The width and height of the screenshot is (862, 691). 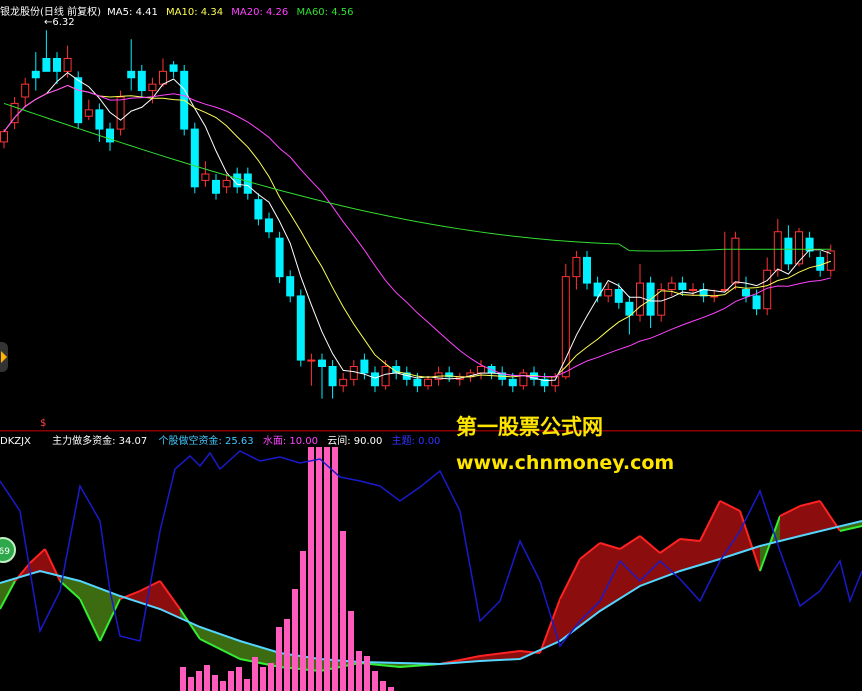 I want to click on ma5-label: MA5: 4.41, so click(x=132, y=12).